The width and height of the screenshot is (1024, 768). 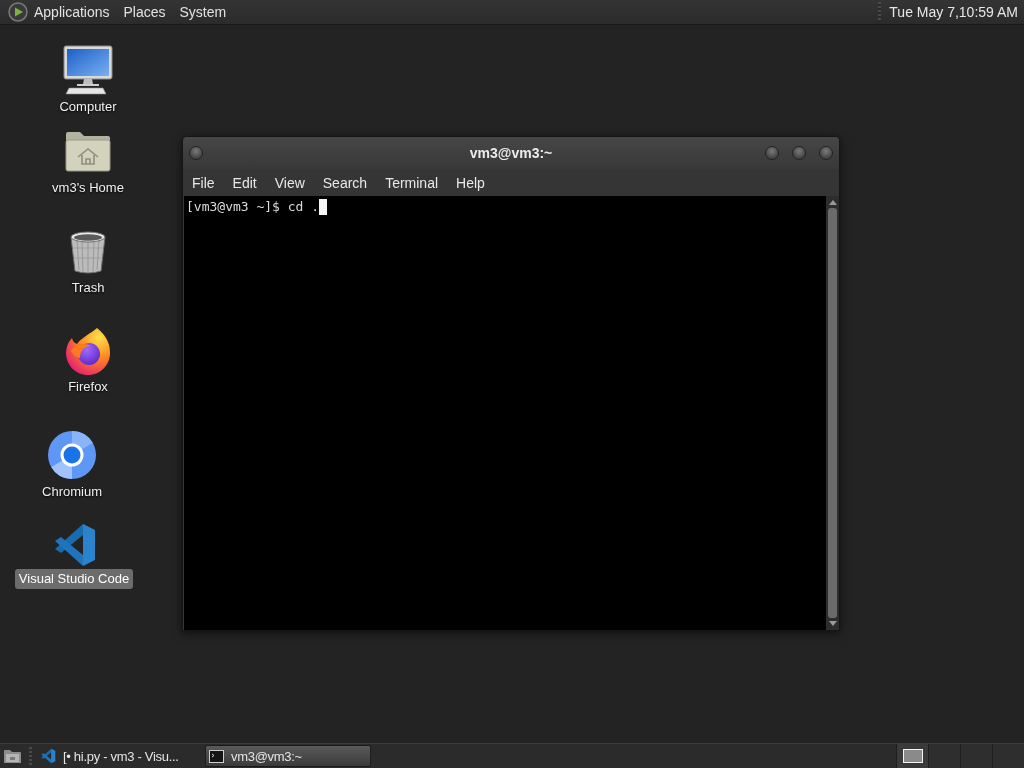 What do you see at coordinates (203, 12) in the screenshot?
I see `panel-menu: System` at bounding box center [203, 12].